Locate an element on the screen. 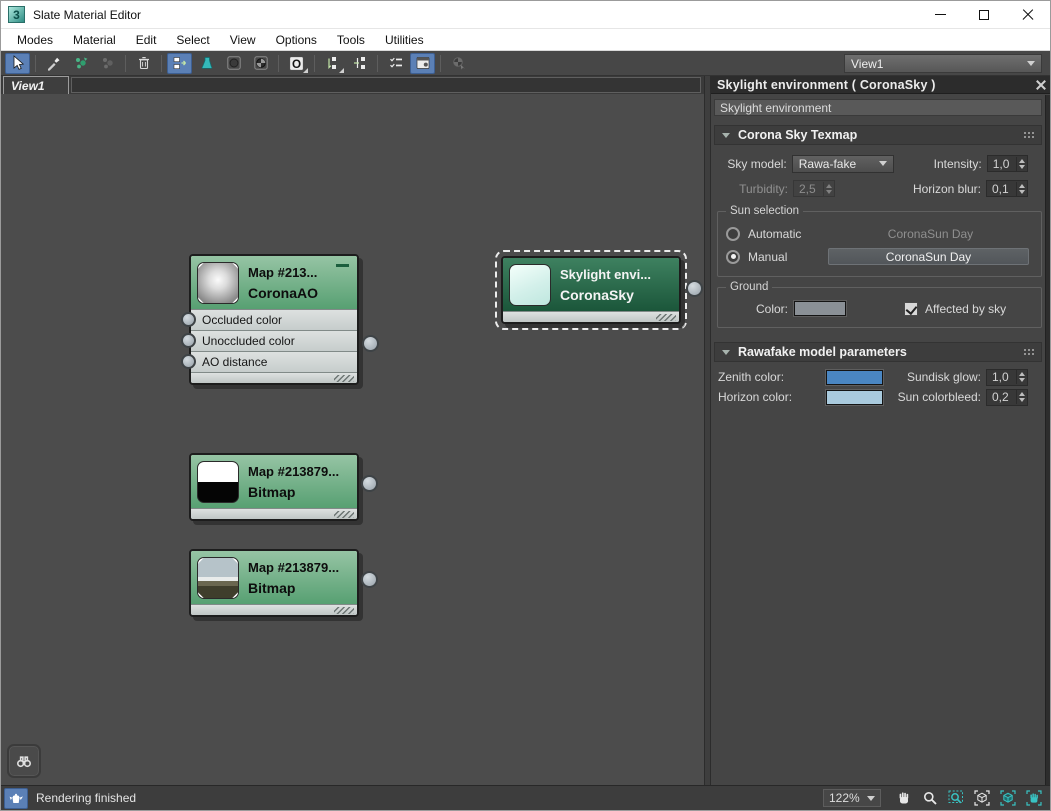 The width and height of the screenshot is (1051, 811). show-background-button is located at coordinates (233, 63).